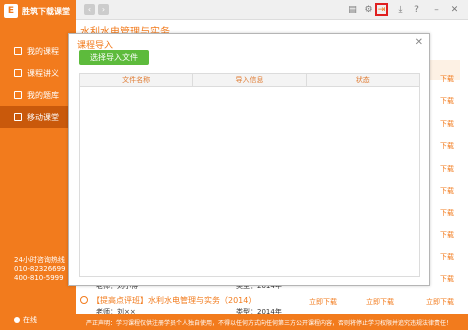 Image resolution: width=468 pixels, height=330 pixels. I want to click on sidebar-item-question-bank: 我的题库, so click(38, 95).